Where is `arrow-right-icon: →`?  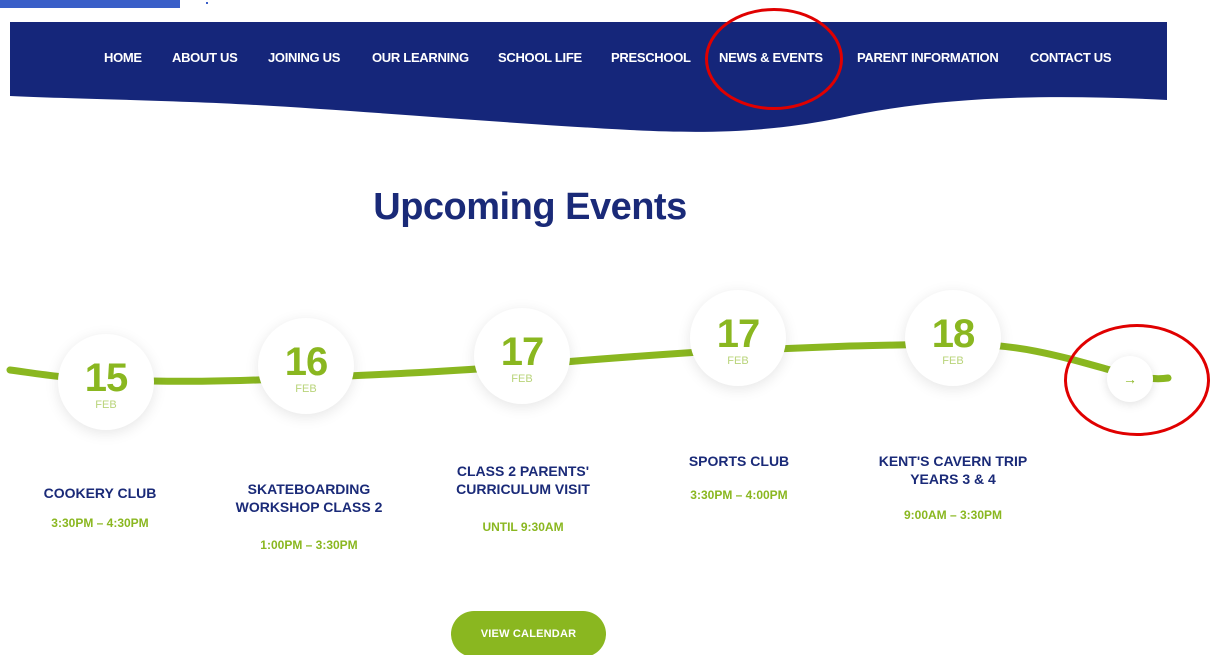
arrow-right-icon: → is located at coordinates (1130, 379).